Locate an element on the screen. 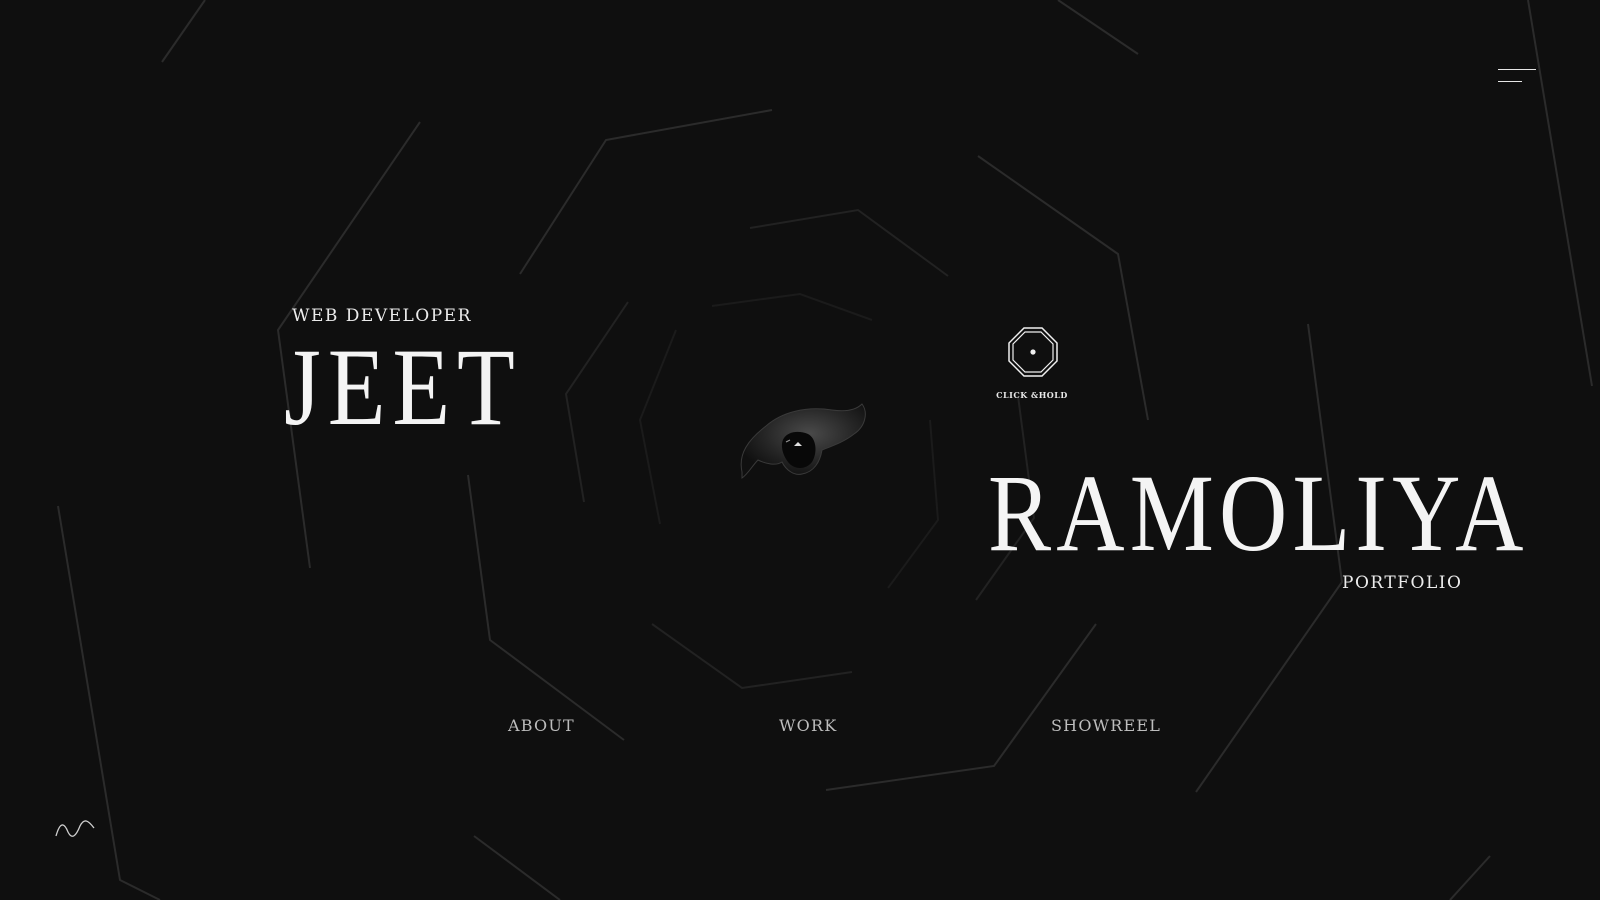 The image size is (1600, 900). nav-about: ABOUT is located at coordinates (541, 725).